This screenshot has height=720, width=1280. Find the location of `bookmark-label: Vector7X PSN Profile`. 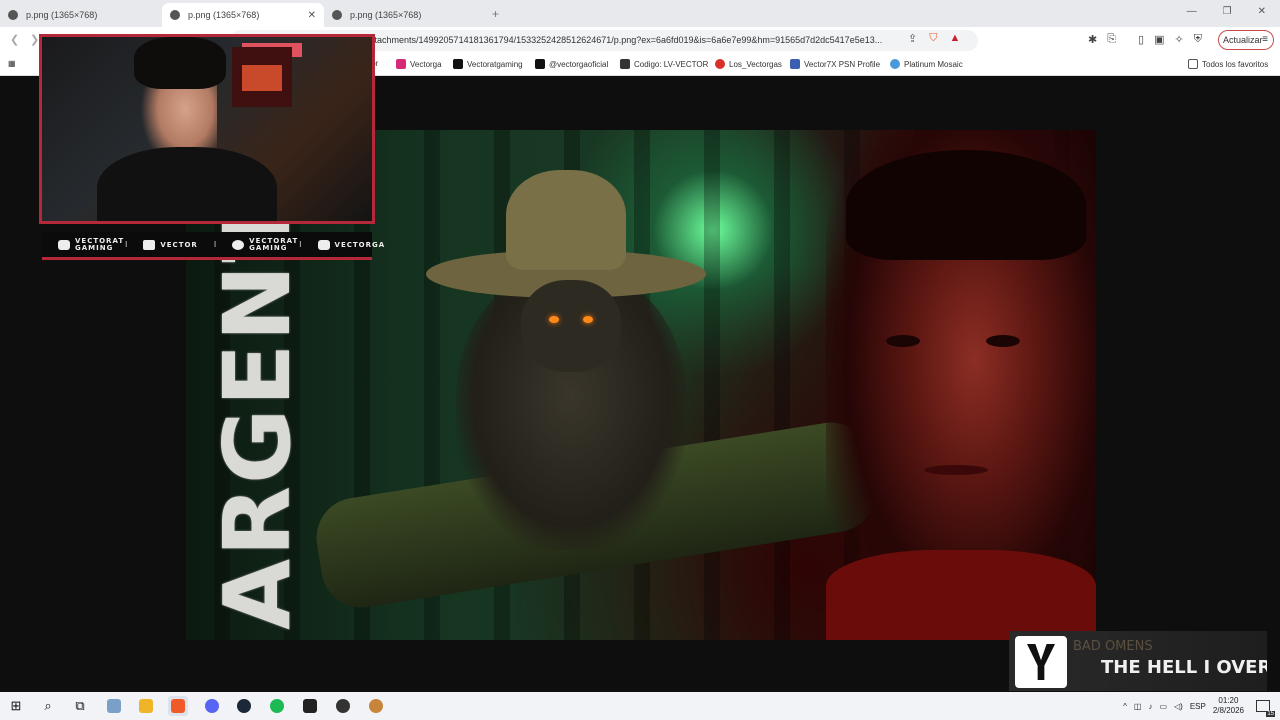

bookmark-label: Vector7X PSN Profile is located at coordinates (842, 64).